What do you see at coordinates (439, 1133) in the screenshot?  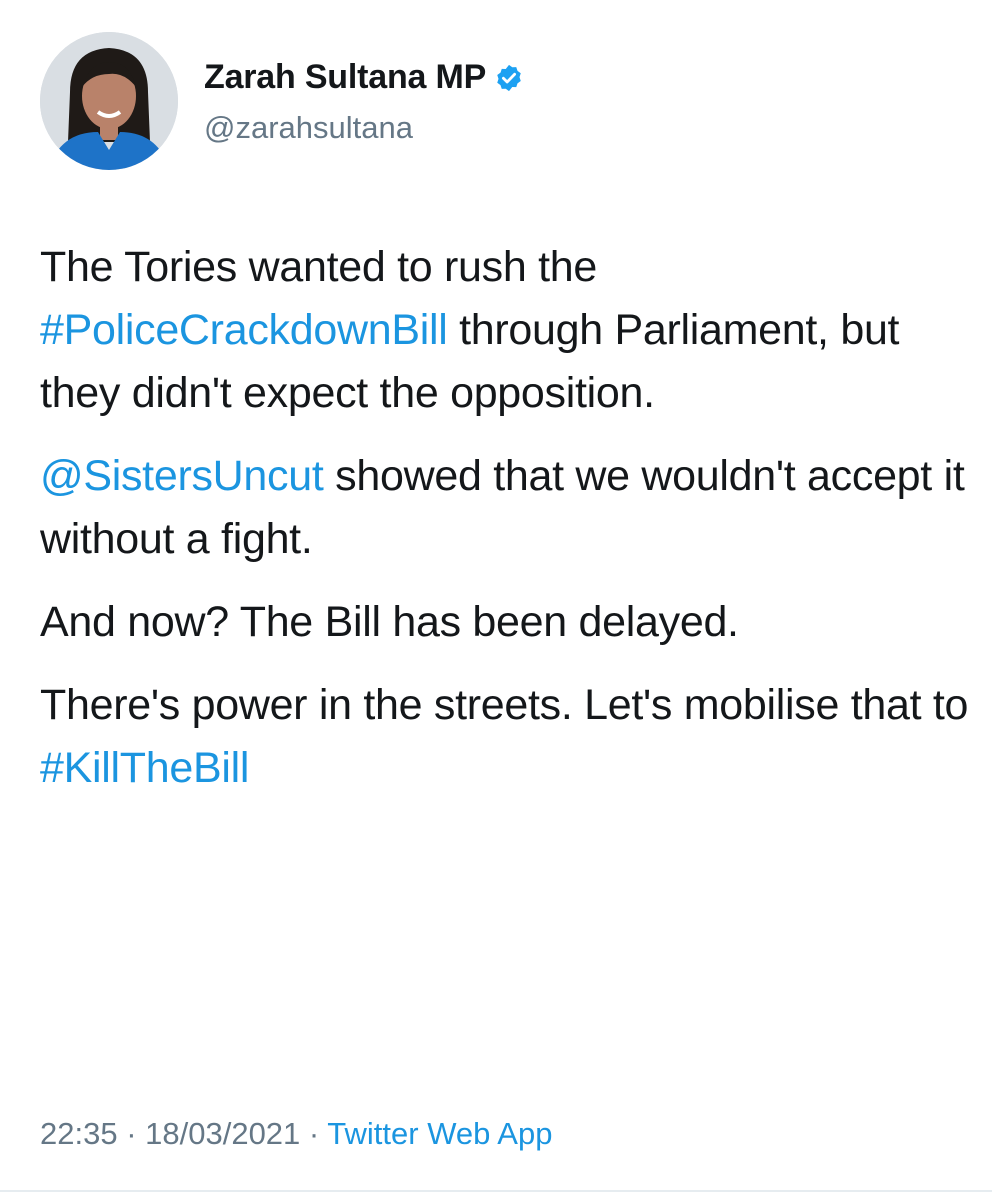 I see `tweet-source-link: Twitter Web App` at bounding box center [439, 1133].